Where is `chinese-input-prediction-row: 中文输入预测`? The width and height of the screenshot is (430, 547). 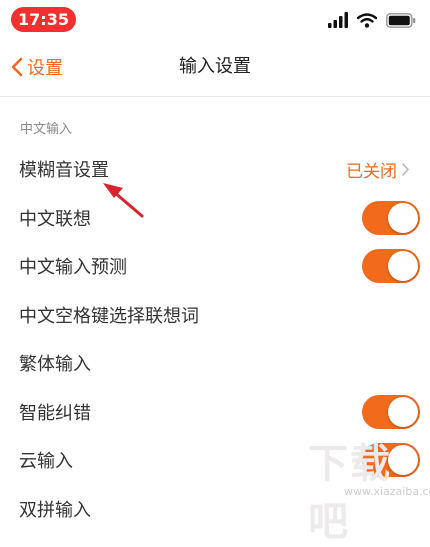 chinese-input-prediction-row: 中文输入预测 is located at coordinates (215, 266).